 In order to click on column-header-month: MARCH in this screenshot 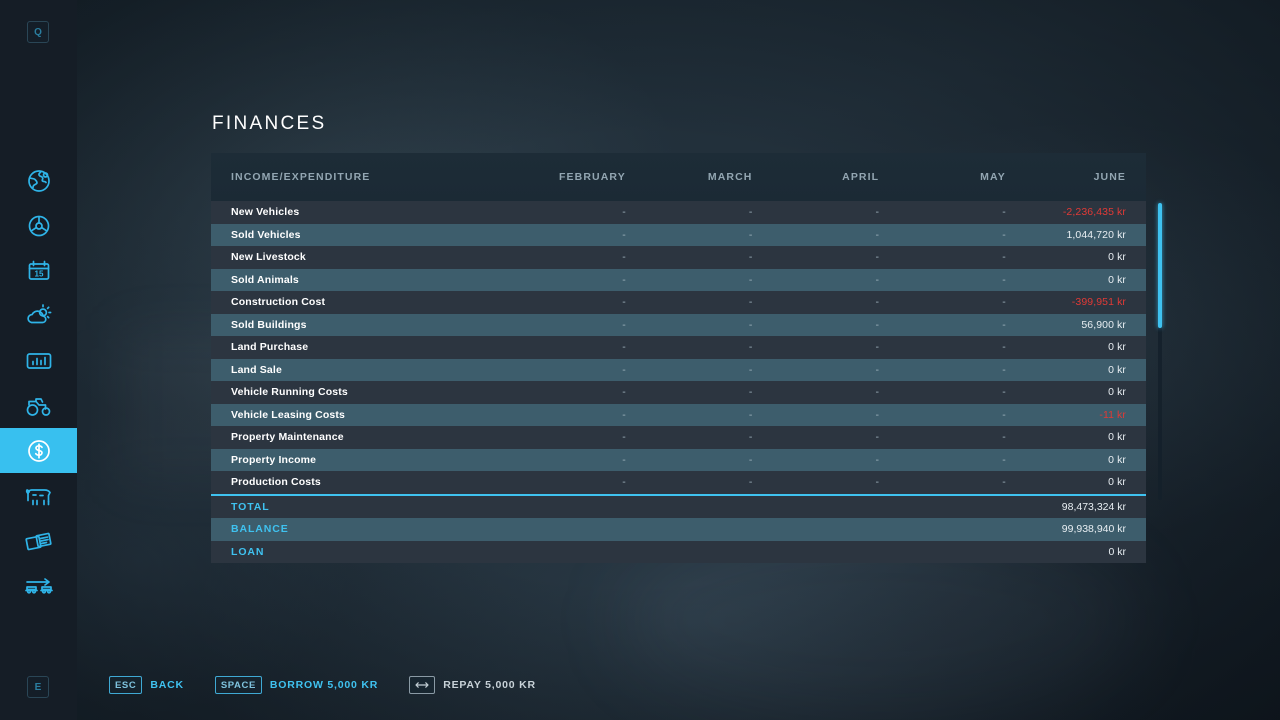, I will do `click(730, 177)`.